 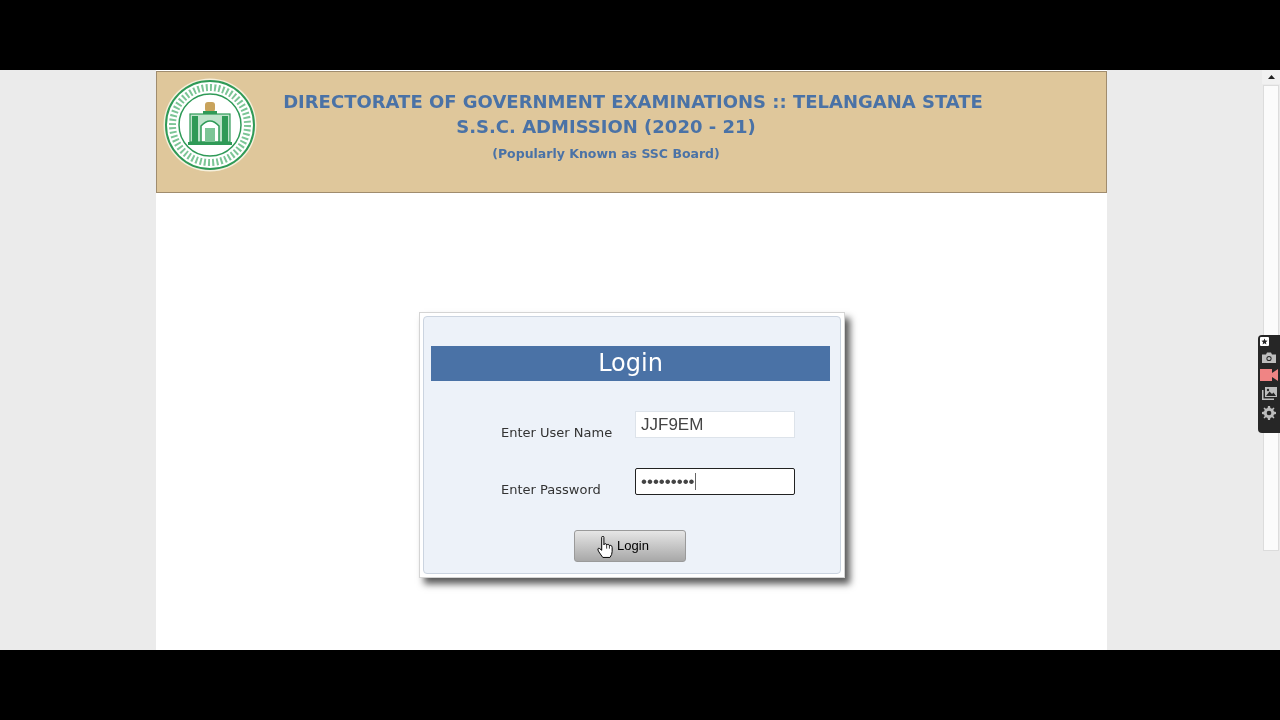 I want to click on field-label: Enter User Name, so click(x=557, y=432).